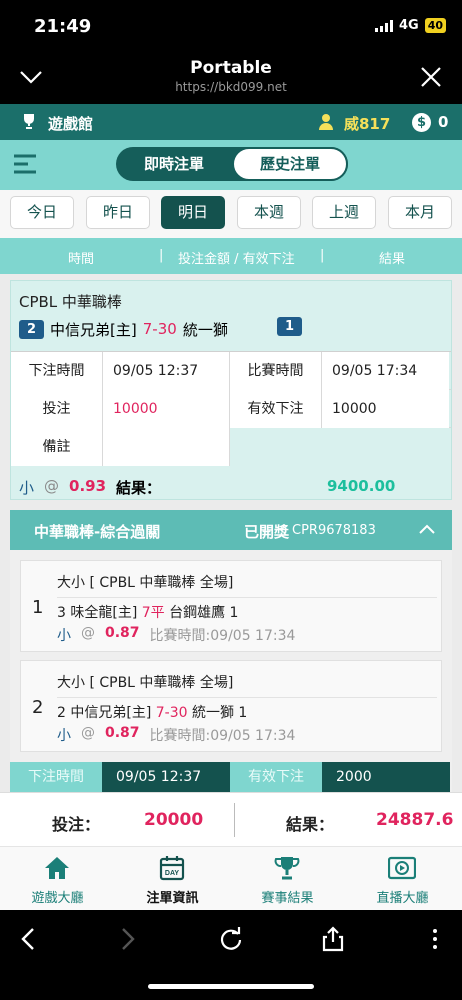  What do you see at coordinates (383, 25) in the screenshot?
I see `signal-icon` at bounding box center [383, 25].